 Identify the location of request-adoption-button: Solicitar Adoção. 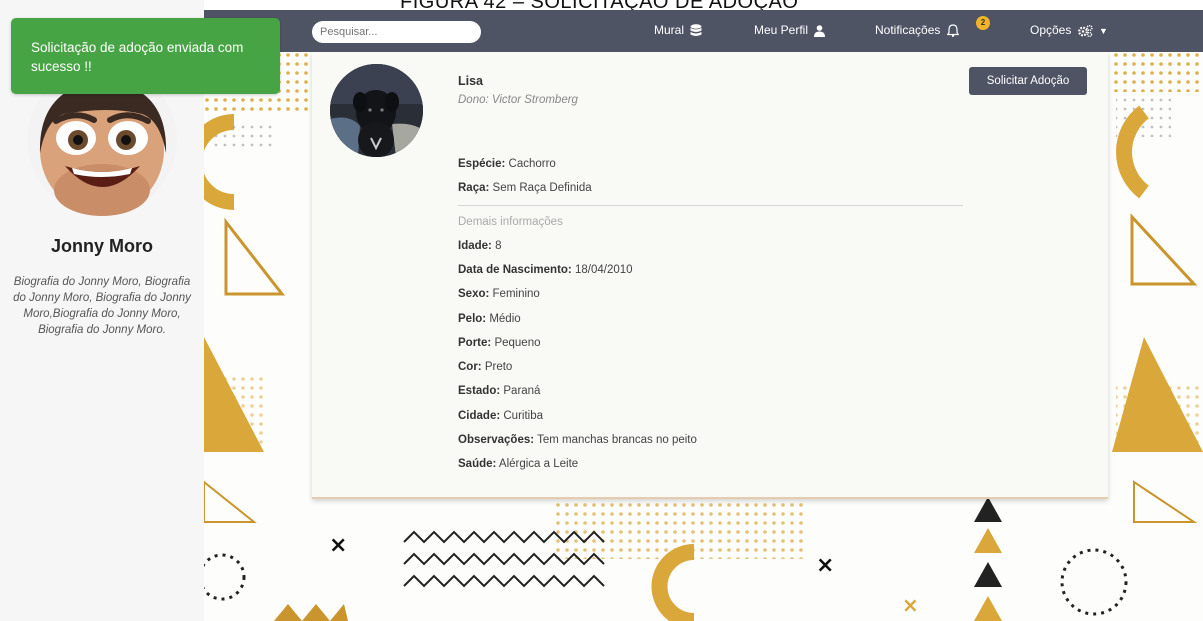
(1028, 81).